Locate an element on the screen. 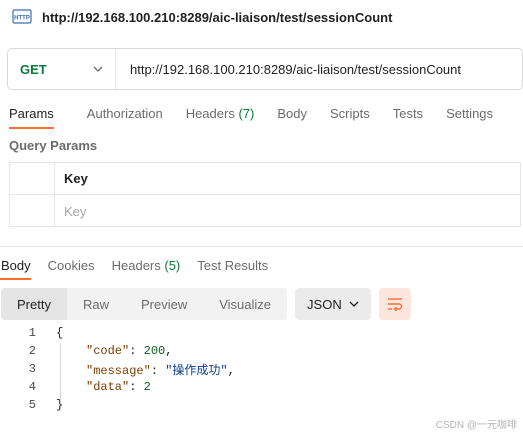  method-label: GET is located at coordinates (33, 69).